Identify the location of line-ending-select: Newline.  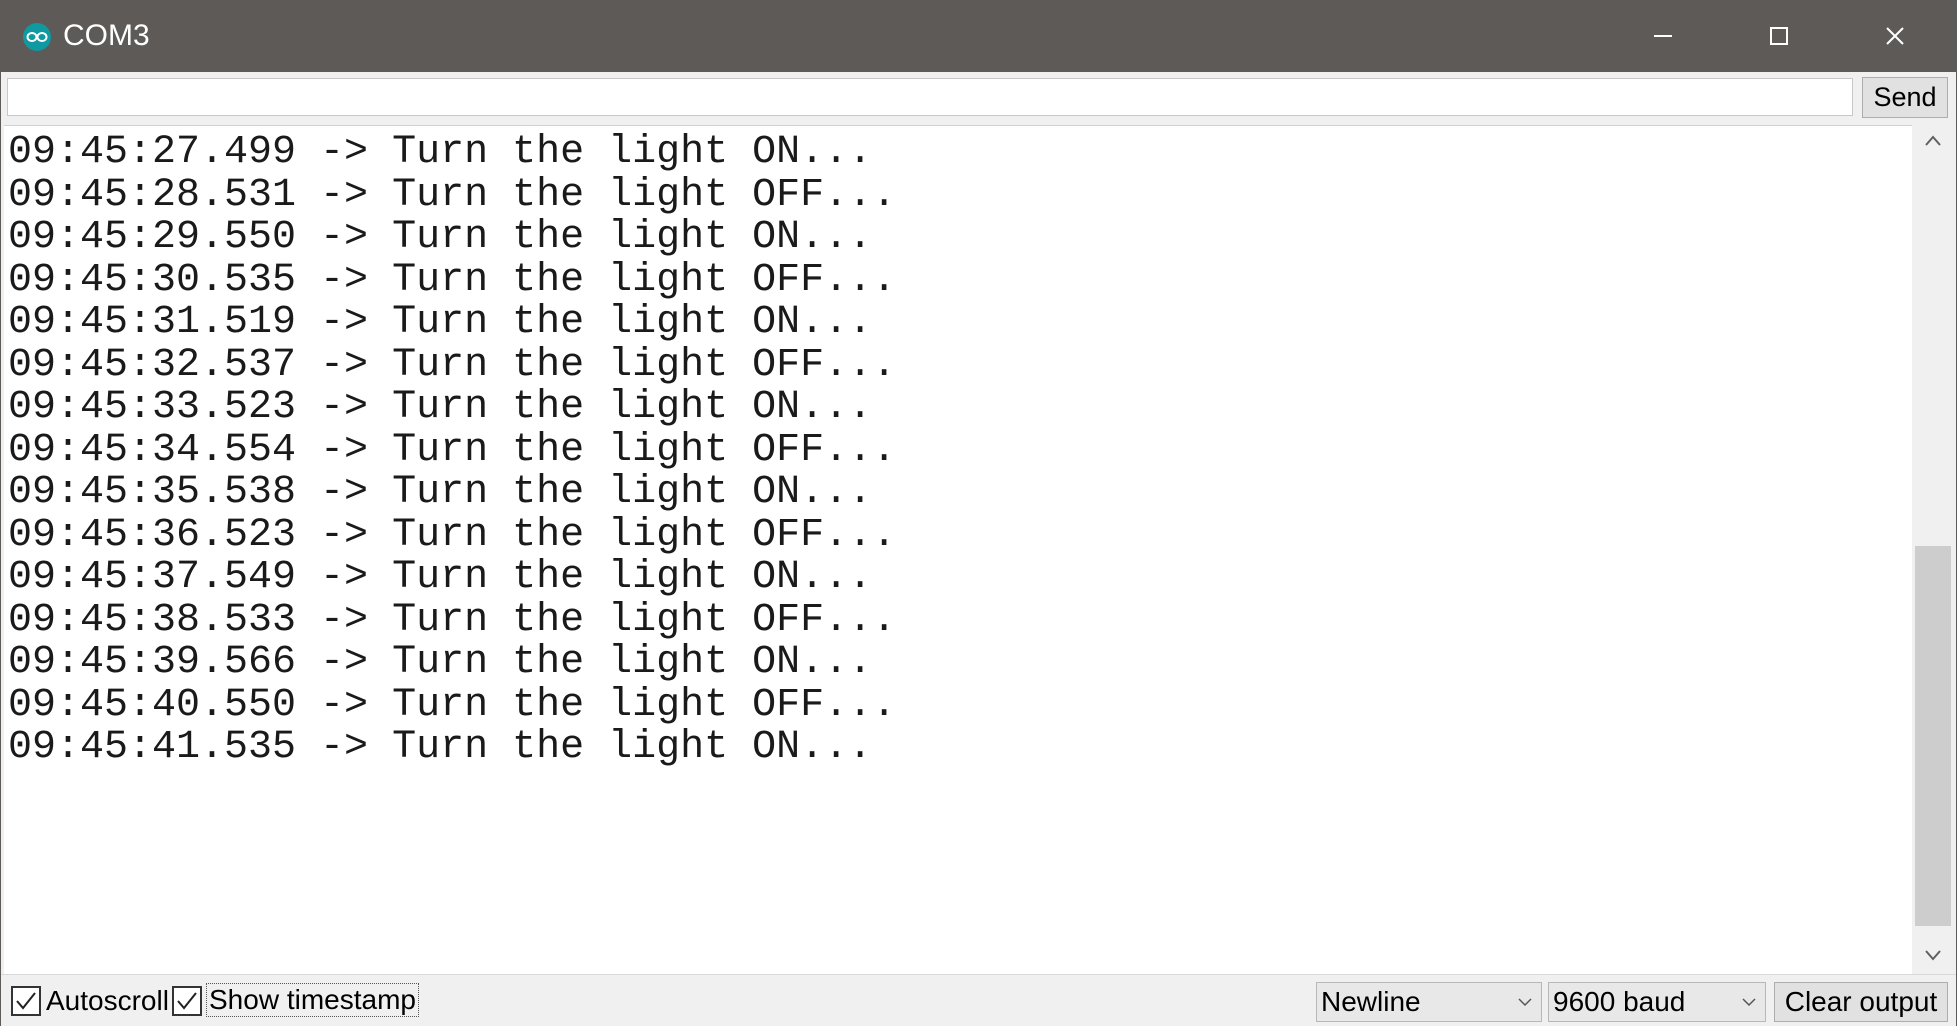
(1429, 1002).